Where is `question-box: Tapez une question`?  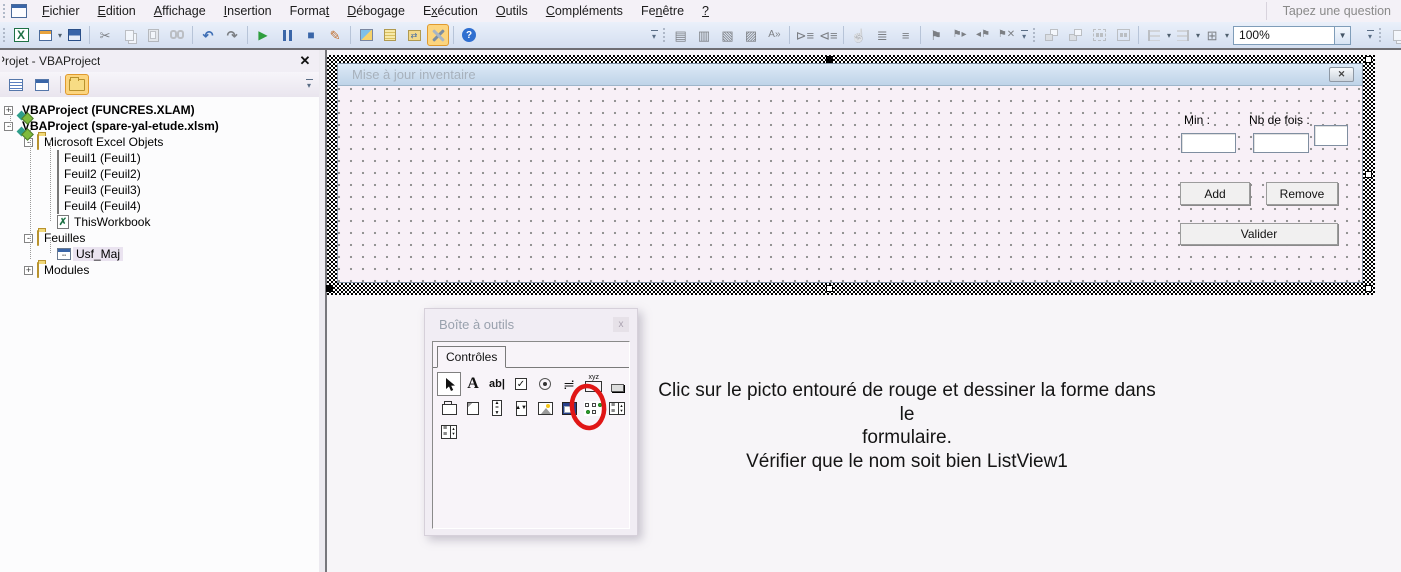 question-box: Tapez une question is located at coordinates (1333, 11).